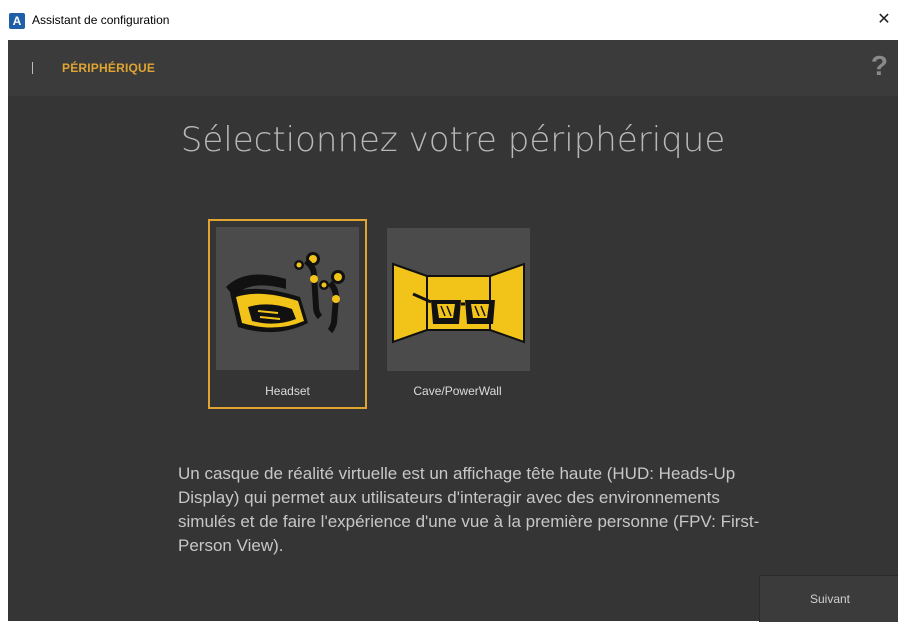 The height and width of the screenshot is (622, 898). I want to click on device-option-headset: Headset, so click(287, 314).